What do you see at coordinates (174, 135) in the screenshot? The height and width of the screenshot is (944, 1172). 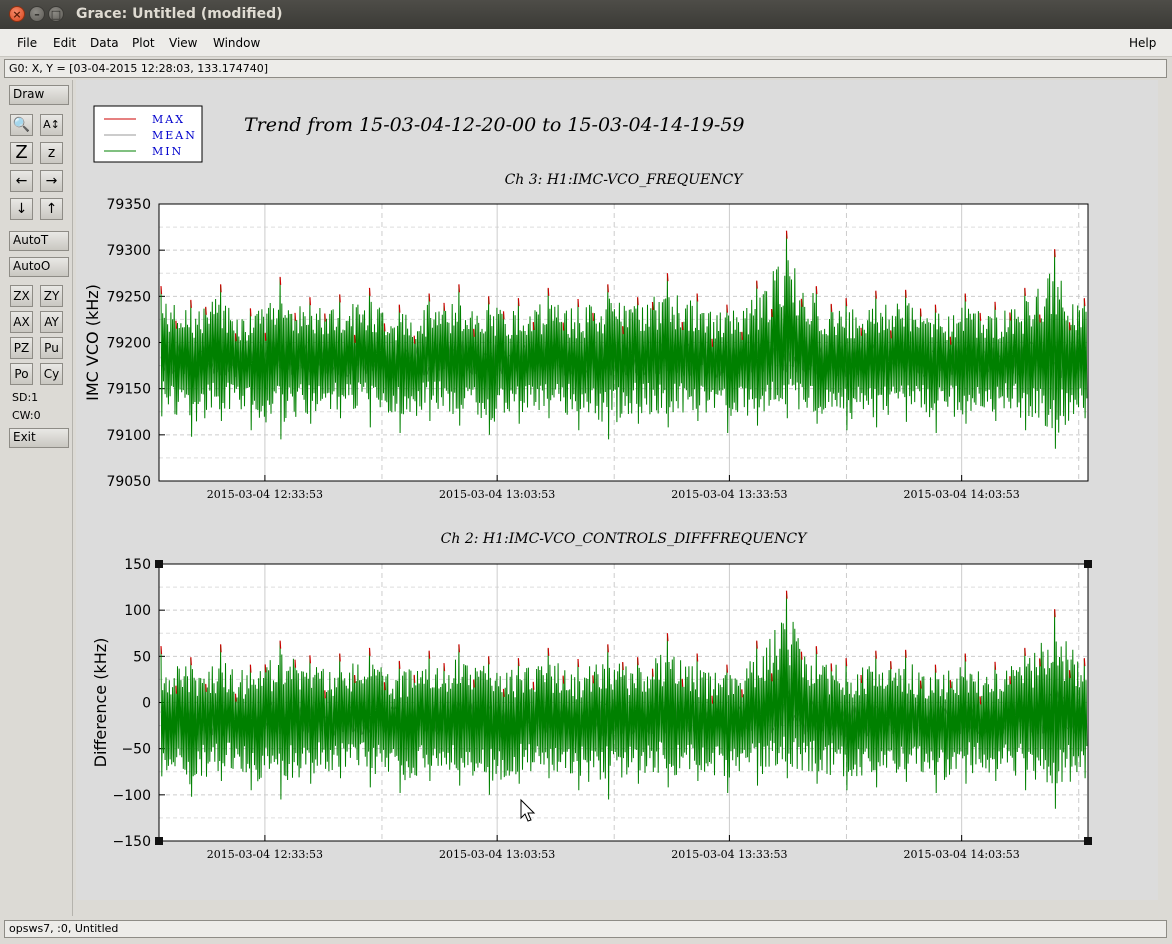 I see `legend-mean-label: MEAN` at bounding box center [174, 135].